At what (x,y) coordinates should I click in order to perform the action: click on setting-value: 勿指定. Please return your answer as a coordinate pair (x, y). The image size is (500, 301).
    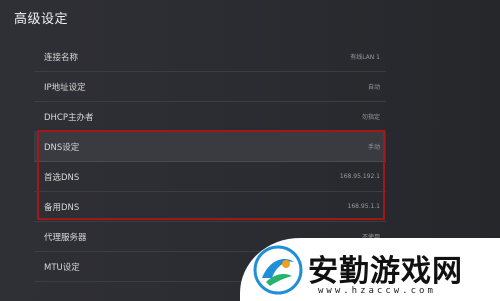
    Looking at the image, I should click on (370, 117).